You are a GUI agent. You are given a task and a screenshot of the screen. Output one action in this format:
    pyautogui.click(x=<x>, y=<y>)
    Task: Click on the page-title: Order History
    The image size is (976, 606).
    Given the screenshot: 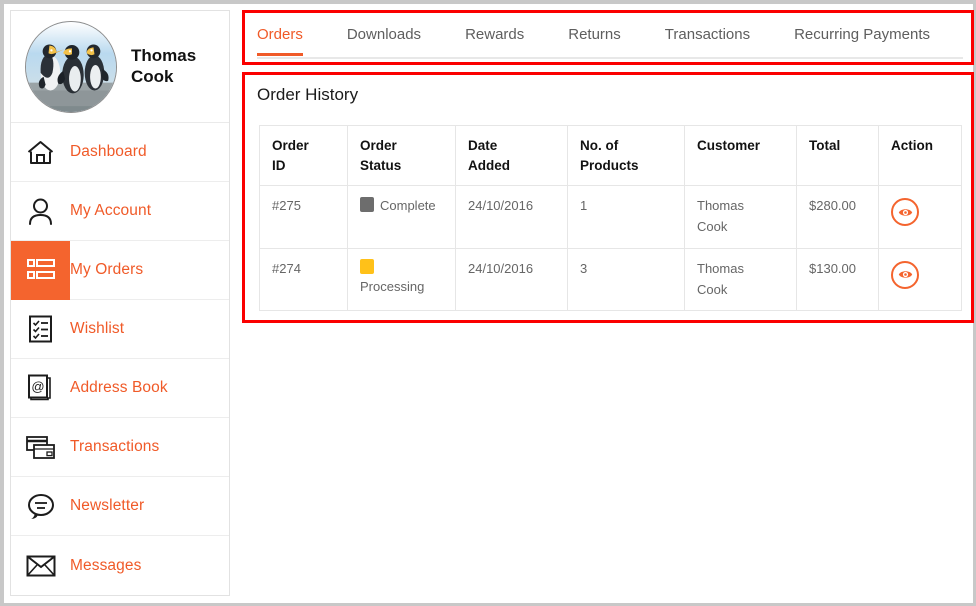 What is the action you would take?
    pyautogui.click(x=308, y=94)
    